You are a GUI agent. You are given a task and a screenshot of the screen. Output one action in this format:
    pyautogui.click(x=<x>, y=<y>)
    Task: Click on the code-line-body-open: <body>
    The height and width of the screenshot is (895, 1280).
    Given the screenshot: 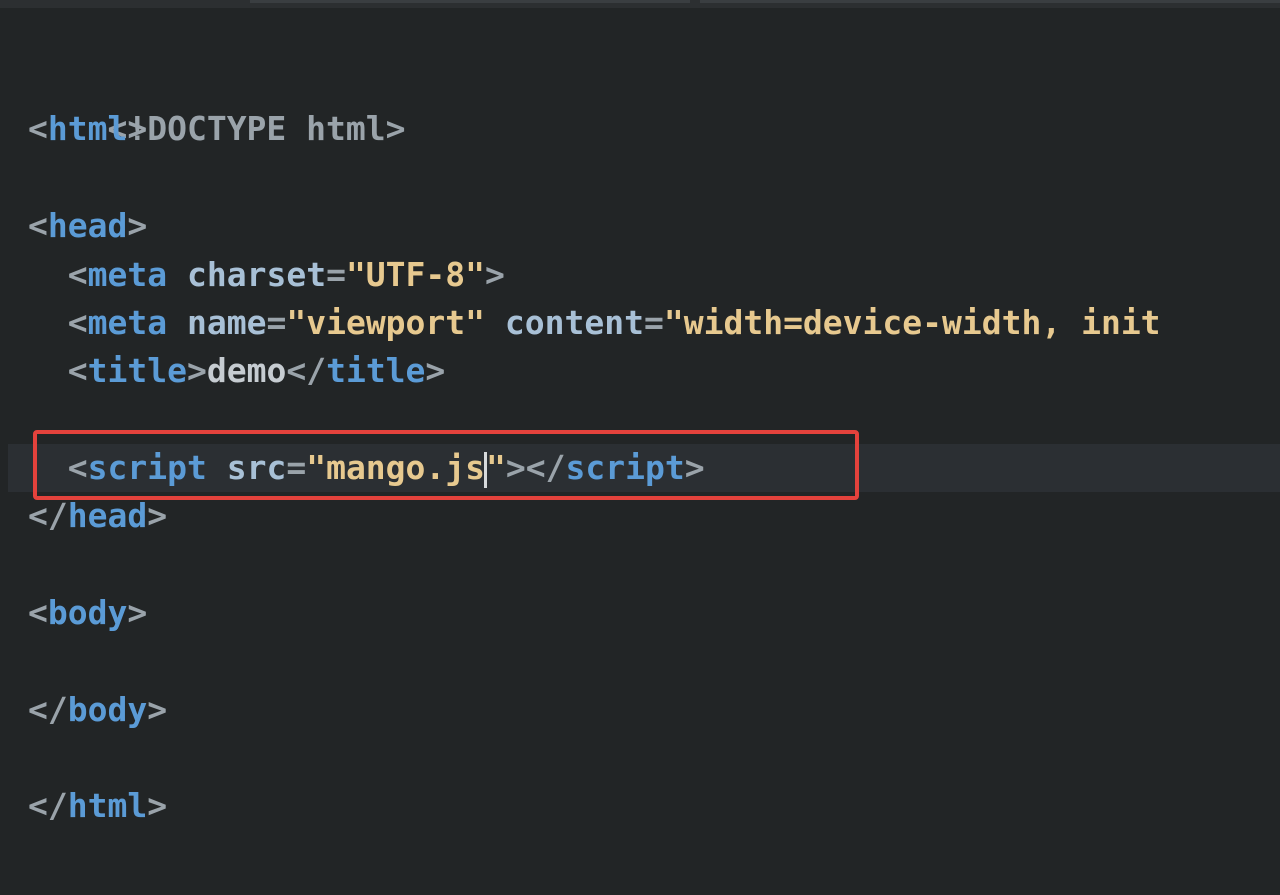 What is the action you would take?
    pyautogui.click(x=87, y=613)
    